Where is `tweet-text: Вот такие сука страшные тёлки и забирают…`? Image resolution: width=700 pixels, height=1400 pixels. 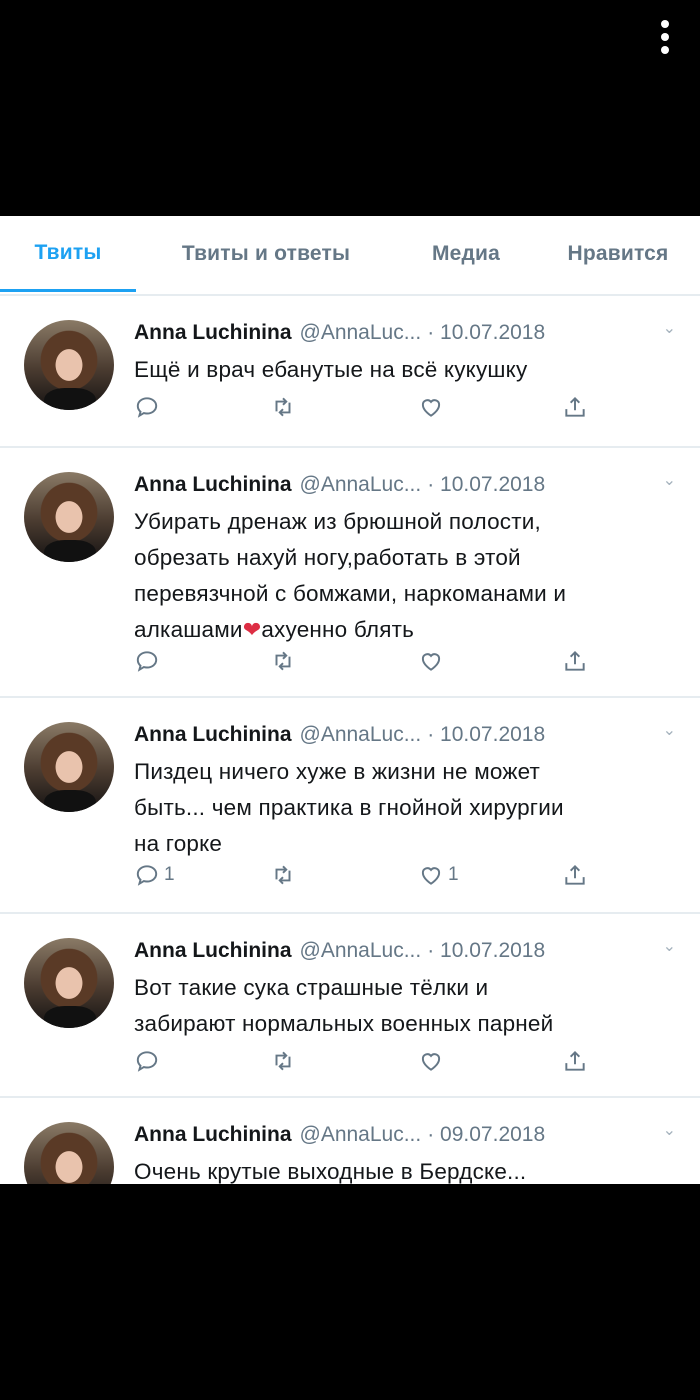 tweet-text: Вот такие сука страшные тёлки и забирают… is located at coordinates (405, 1006).